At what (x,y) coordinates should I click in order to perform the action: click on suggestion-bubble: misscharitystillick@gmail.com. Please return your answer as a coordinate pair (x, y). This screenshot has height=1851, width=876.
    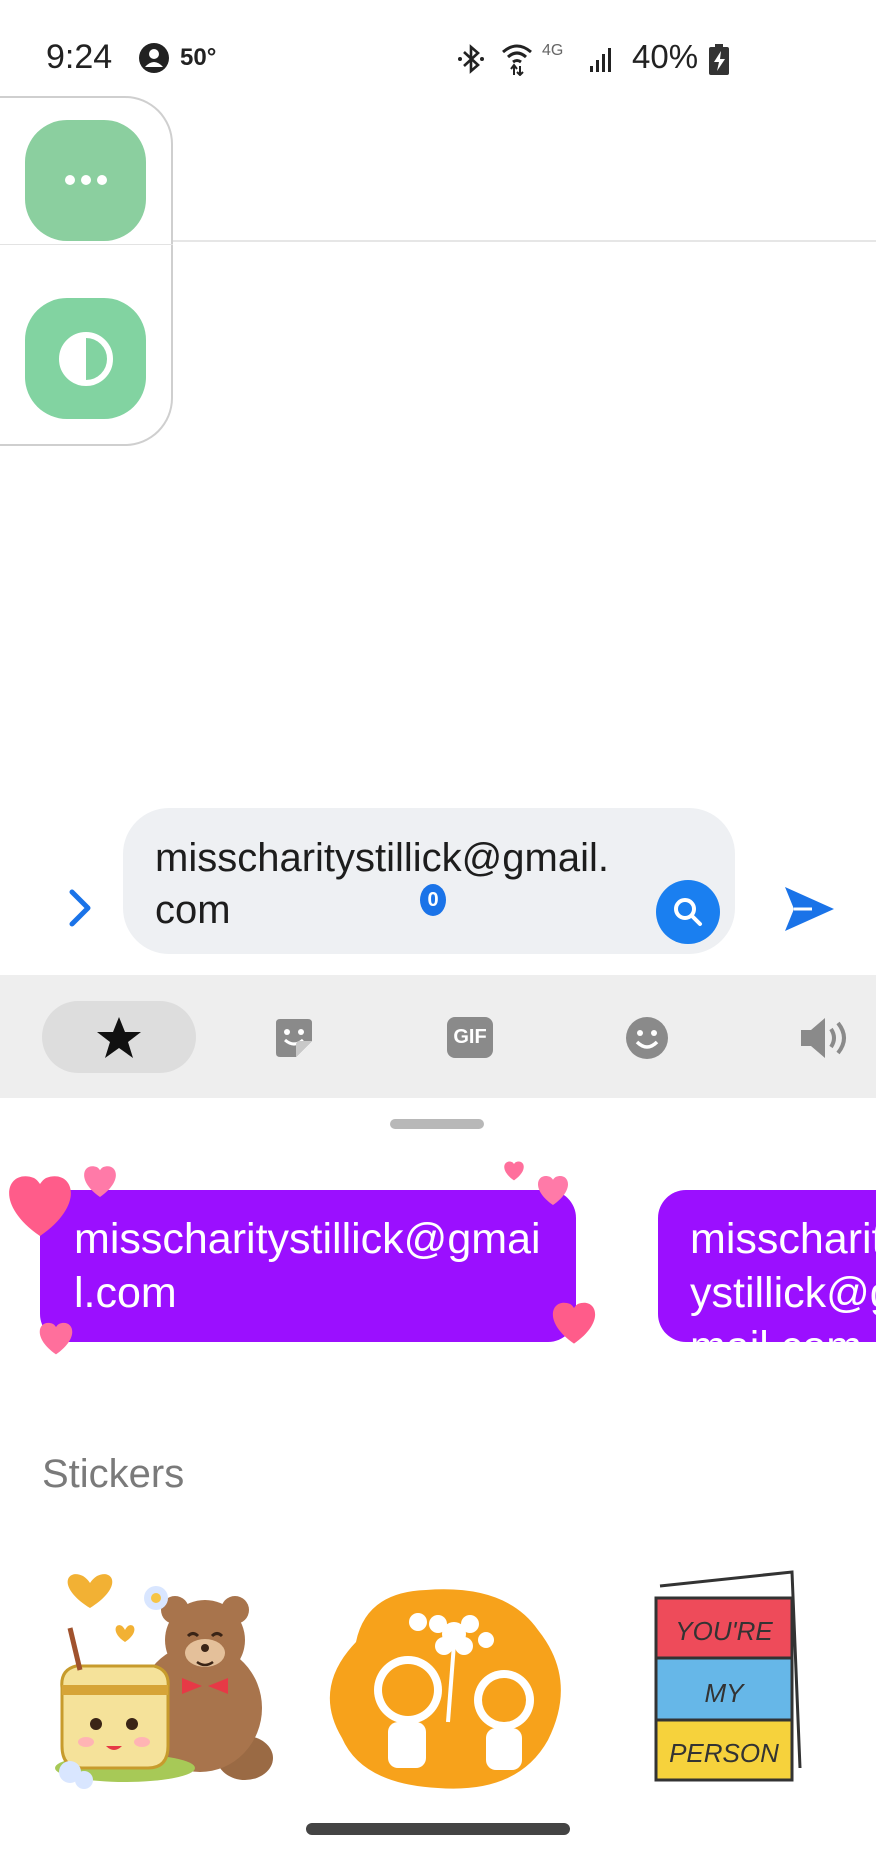
    Looking at the image, I should click on (308, 1266).